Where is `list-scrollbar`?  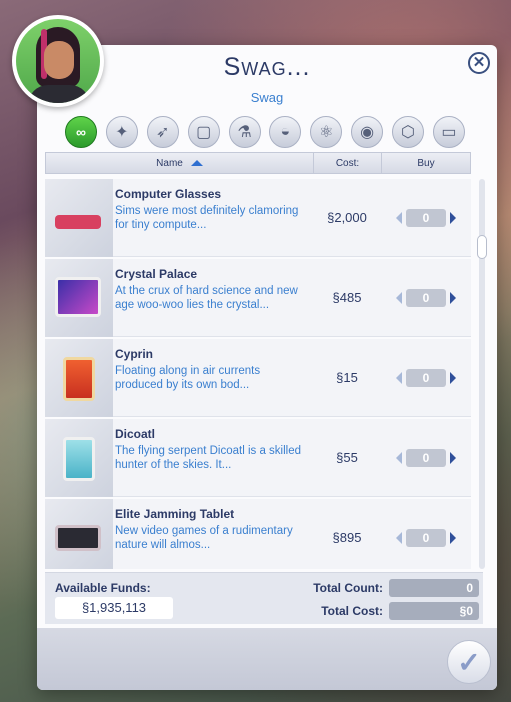 list-scrollbar is located at coordinates (482, 374).